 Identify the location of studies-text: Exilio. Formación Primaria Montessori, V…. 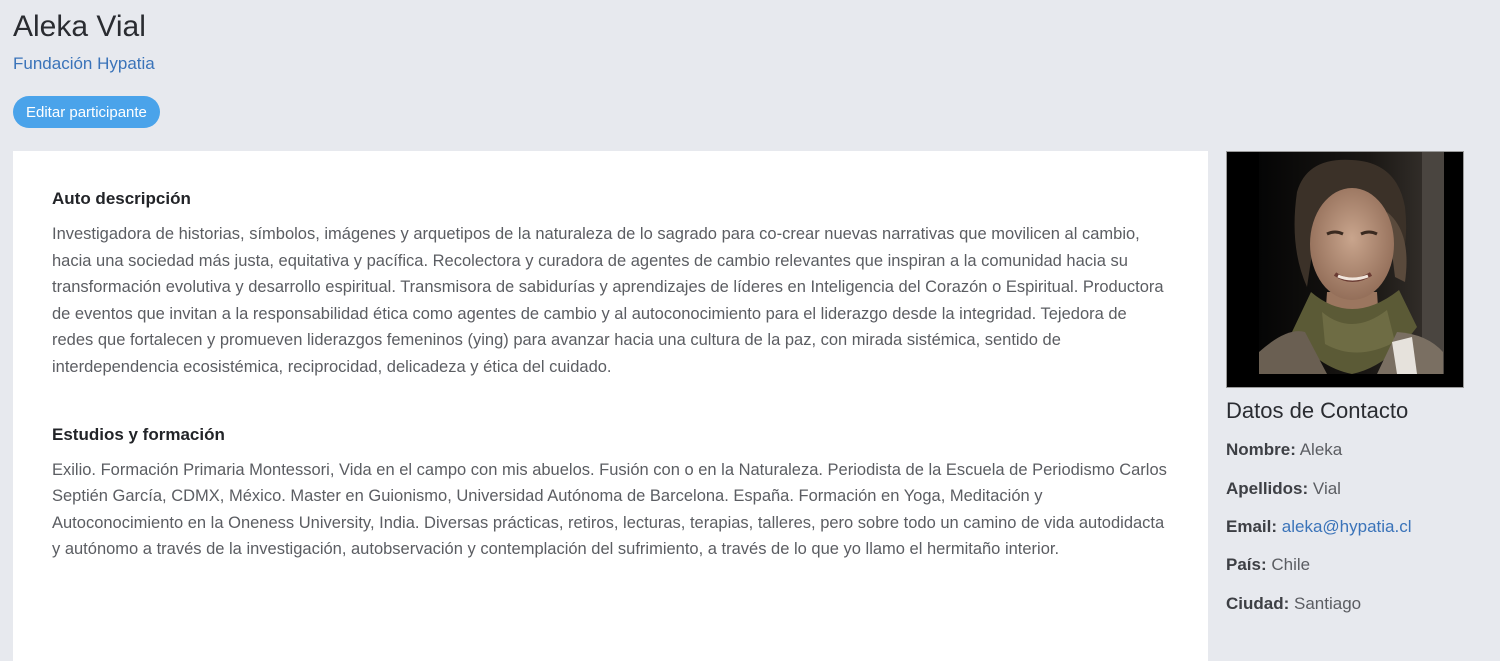
(609, 509).